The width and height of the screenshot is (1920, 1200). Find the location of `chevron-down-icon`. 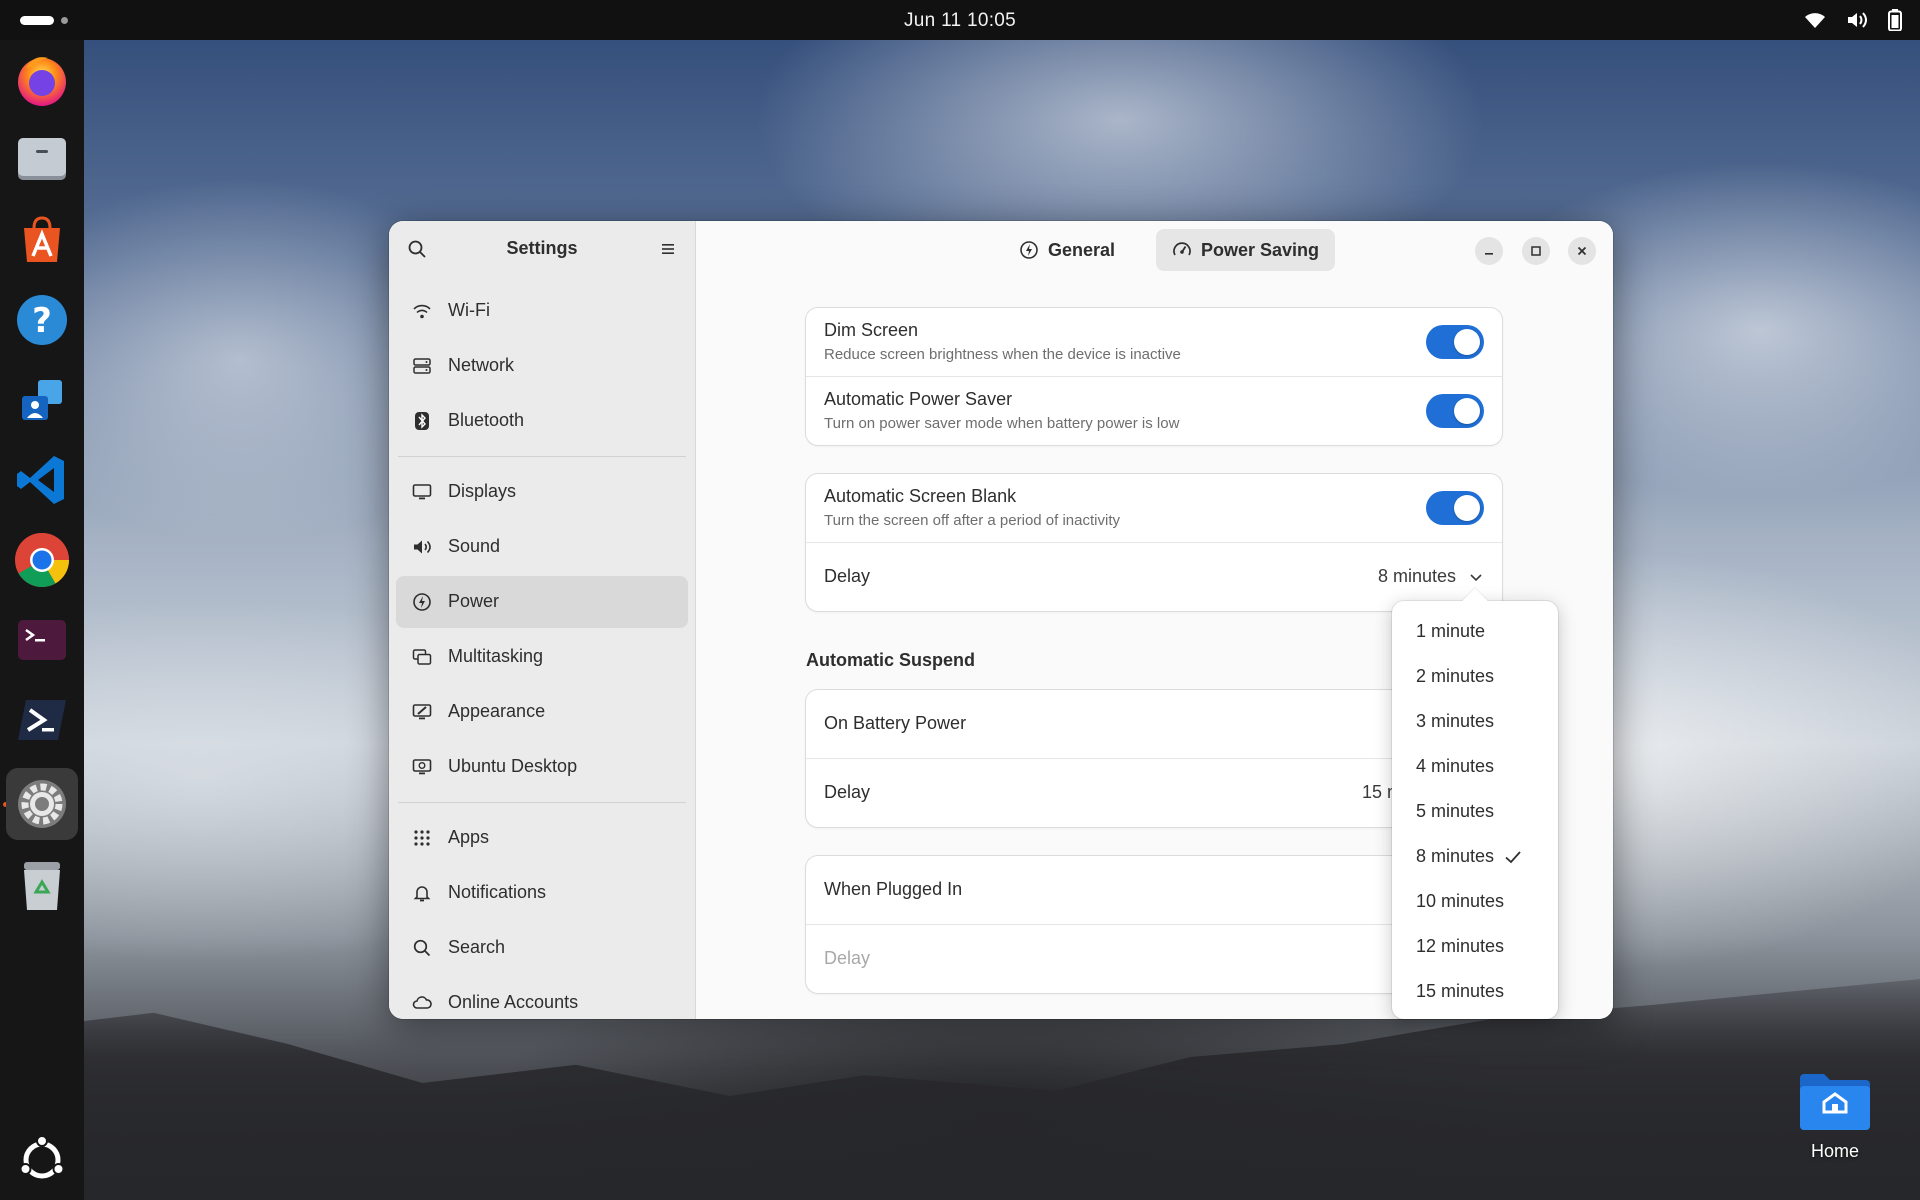

chevron-down-icon is located at coordinates (1476, 577).